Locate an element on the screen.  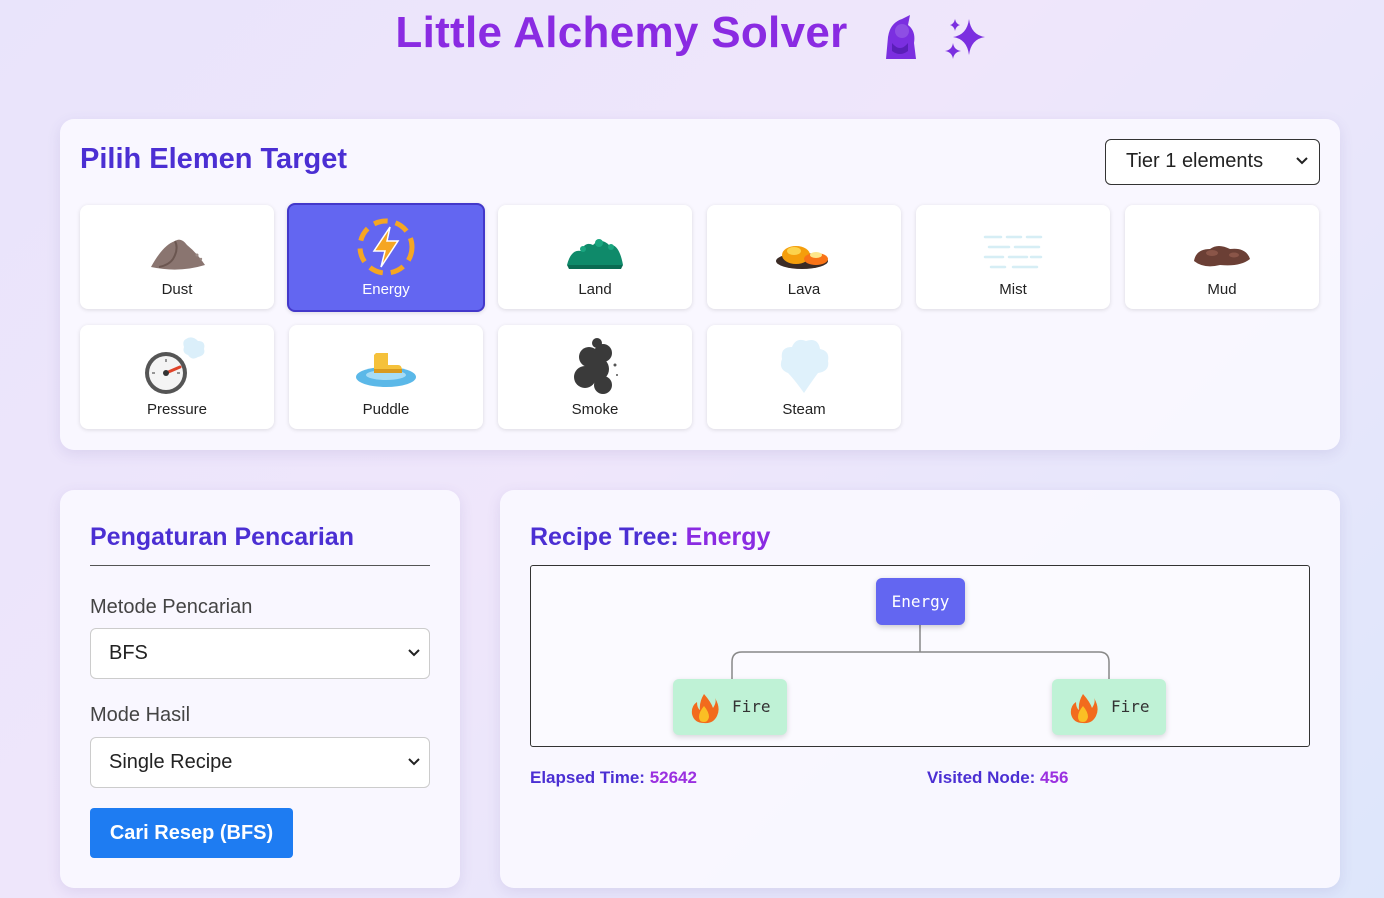
element-label: Pressure is located at coordinates (177, 409).